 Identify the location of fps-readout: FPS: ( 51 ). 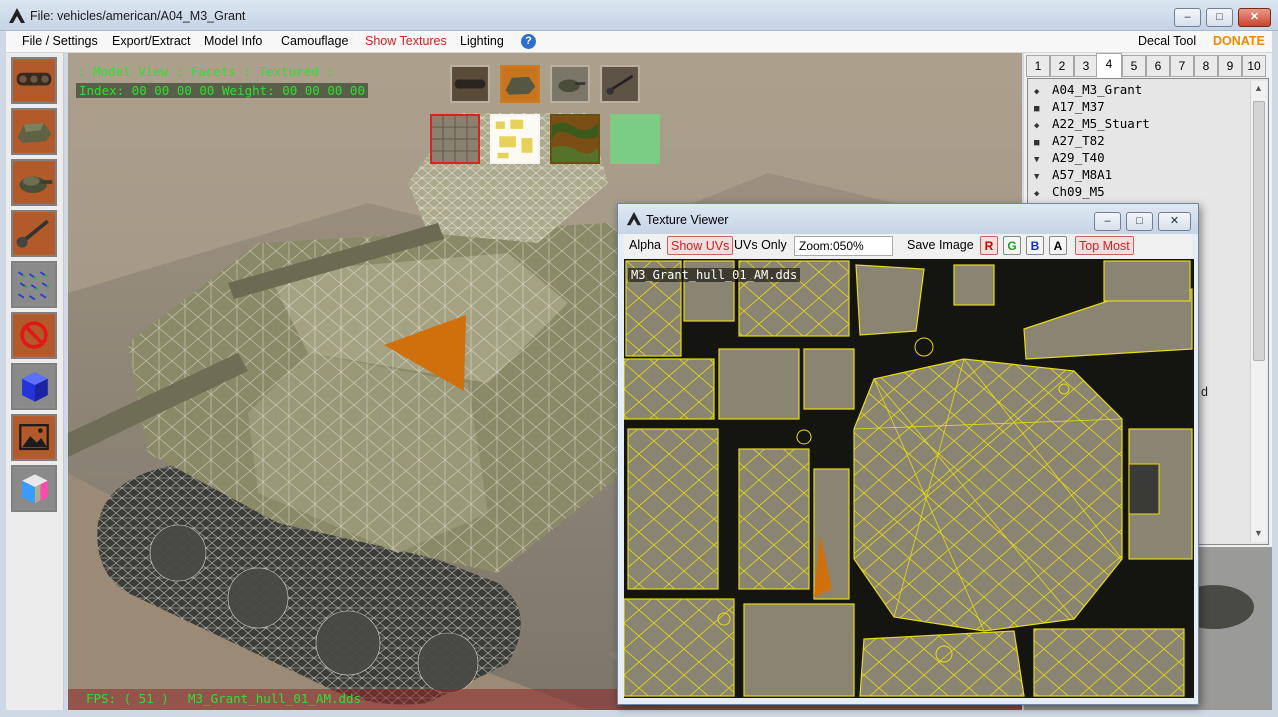
(127, 698).